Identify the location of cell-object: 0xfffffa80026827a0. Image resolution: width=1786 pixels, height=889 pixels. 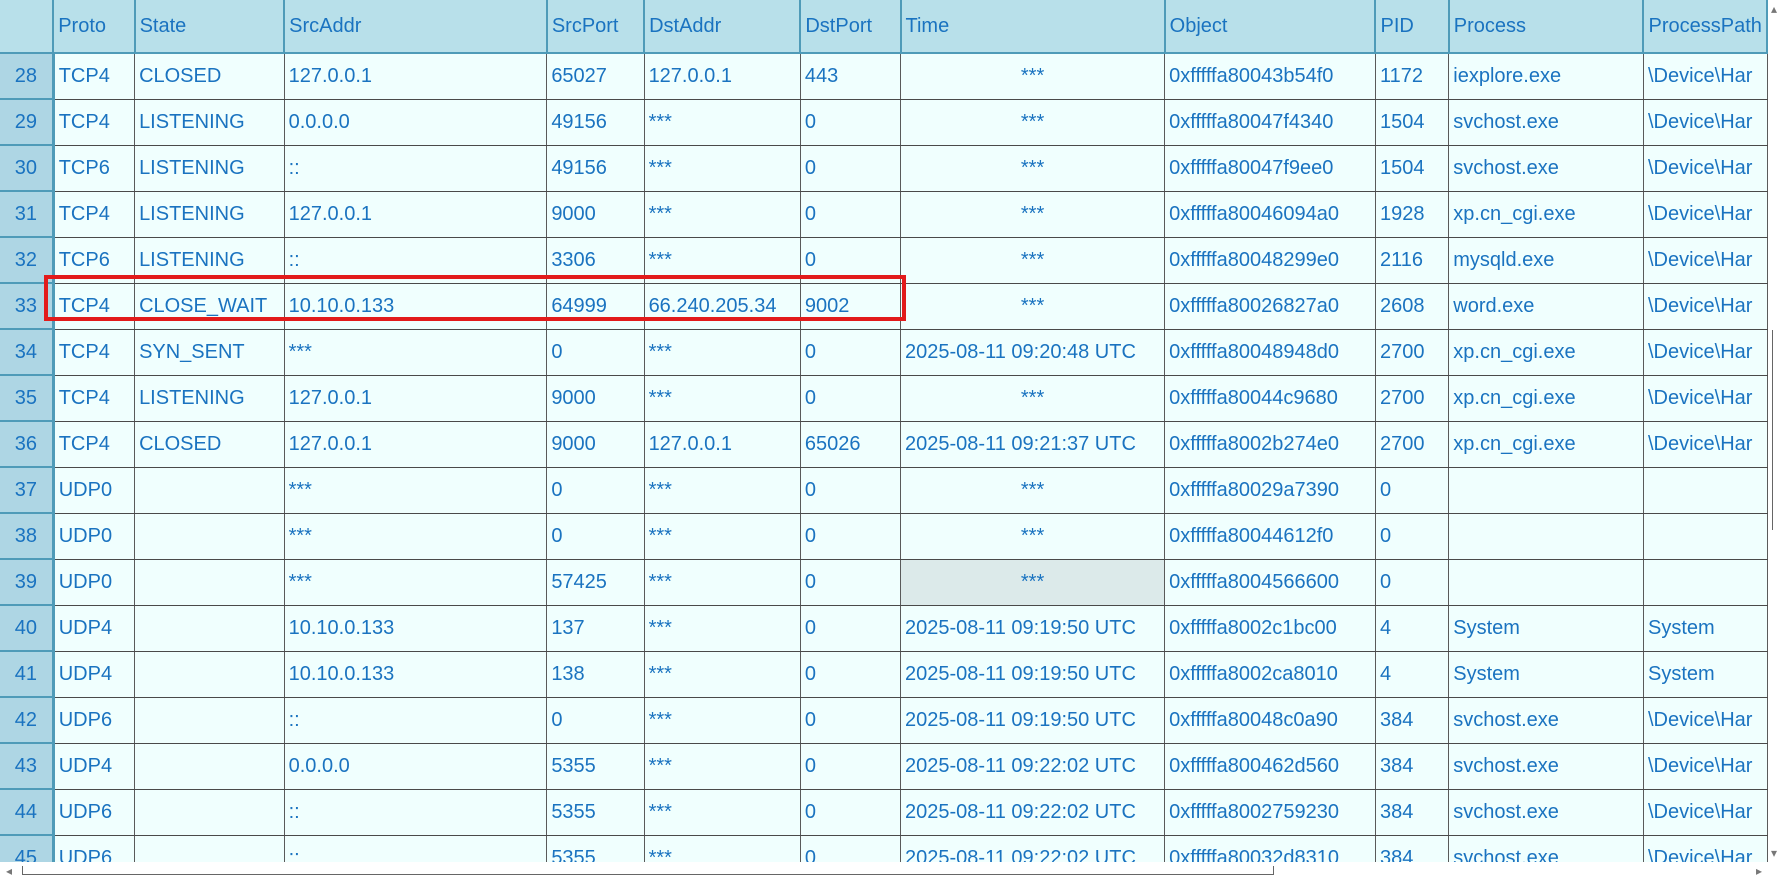
(1270, 306).